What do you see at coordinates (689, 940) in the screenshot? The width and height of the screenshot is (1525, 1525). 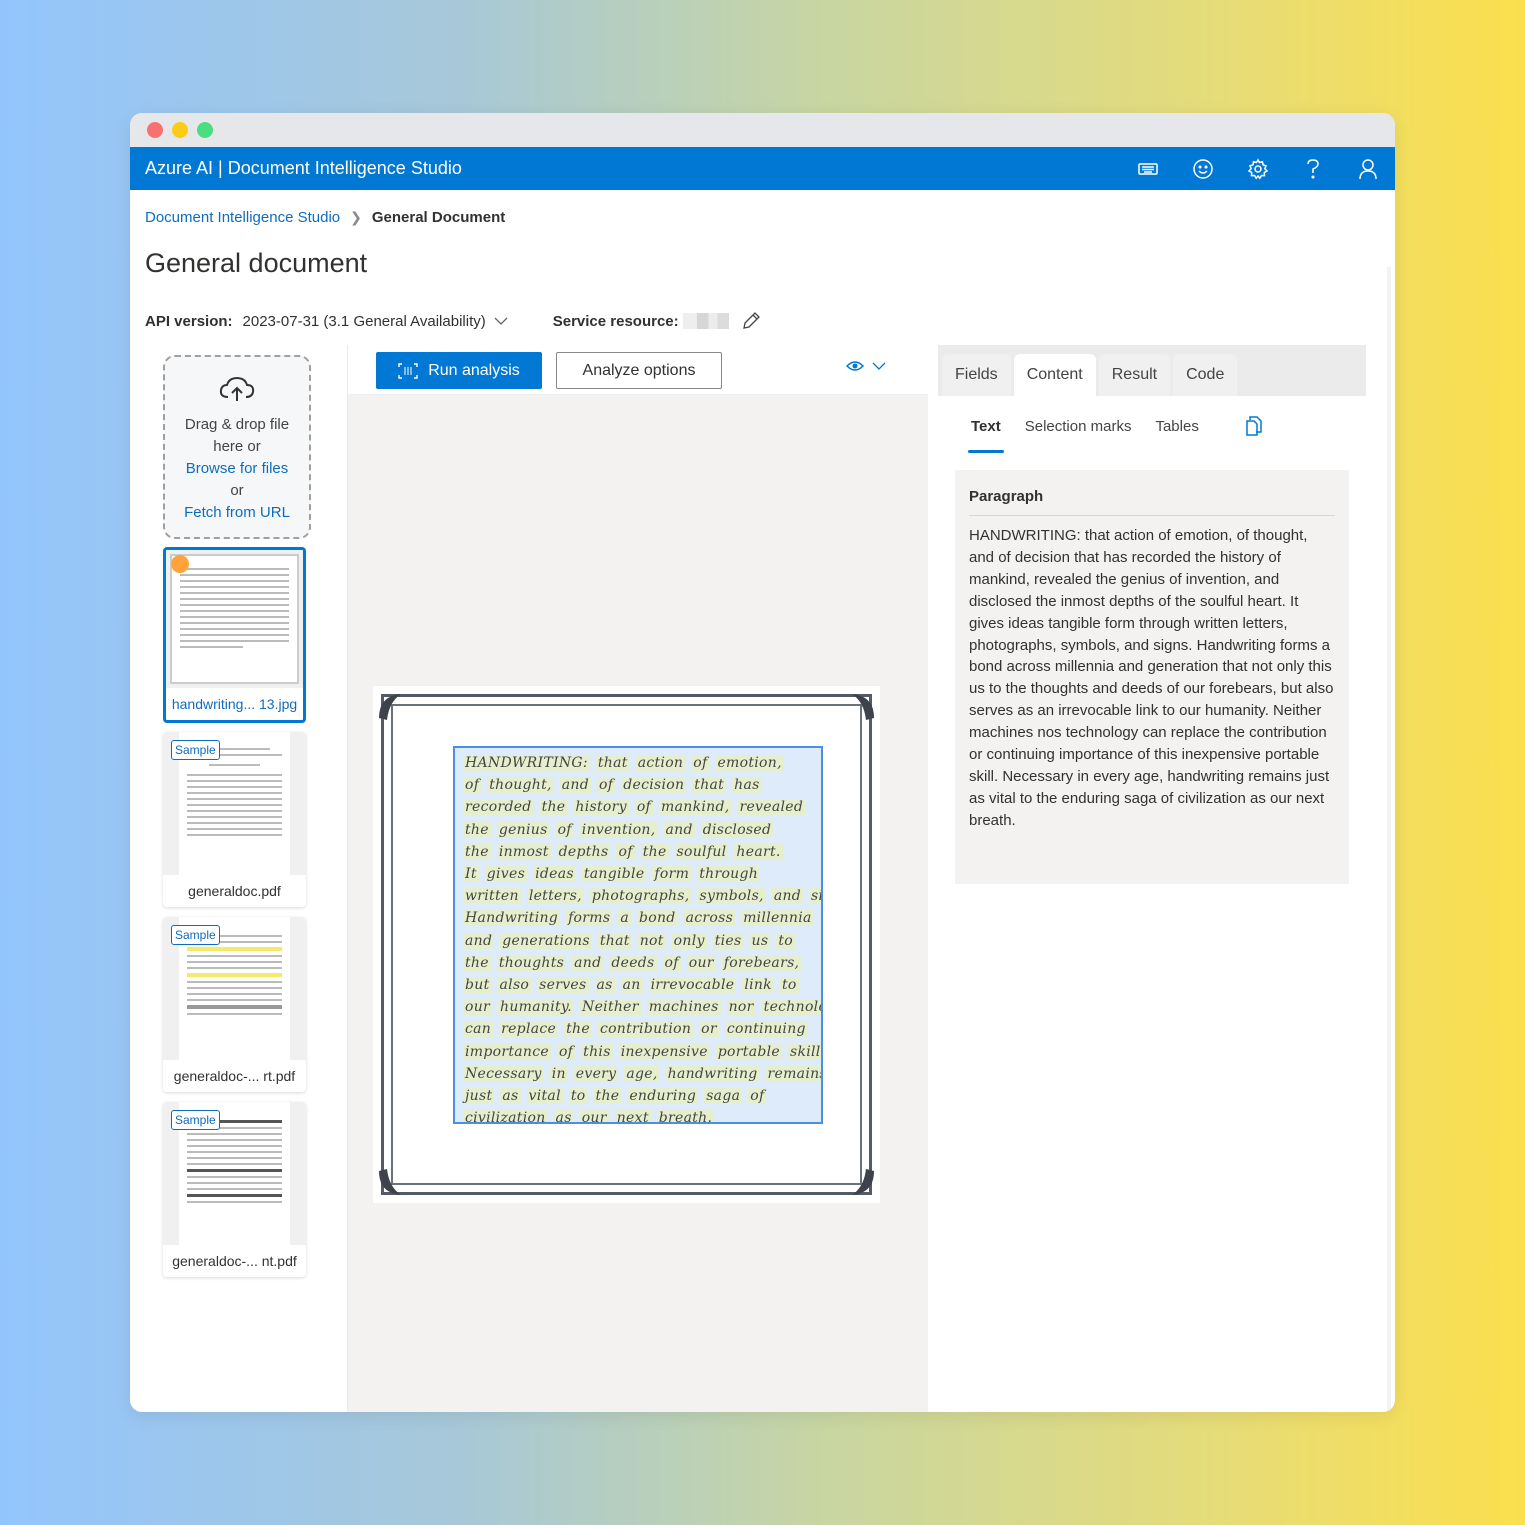 I see `word-highlight: only` at bounding box center [689, 940].